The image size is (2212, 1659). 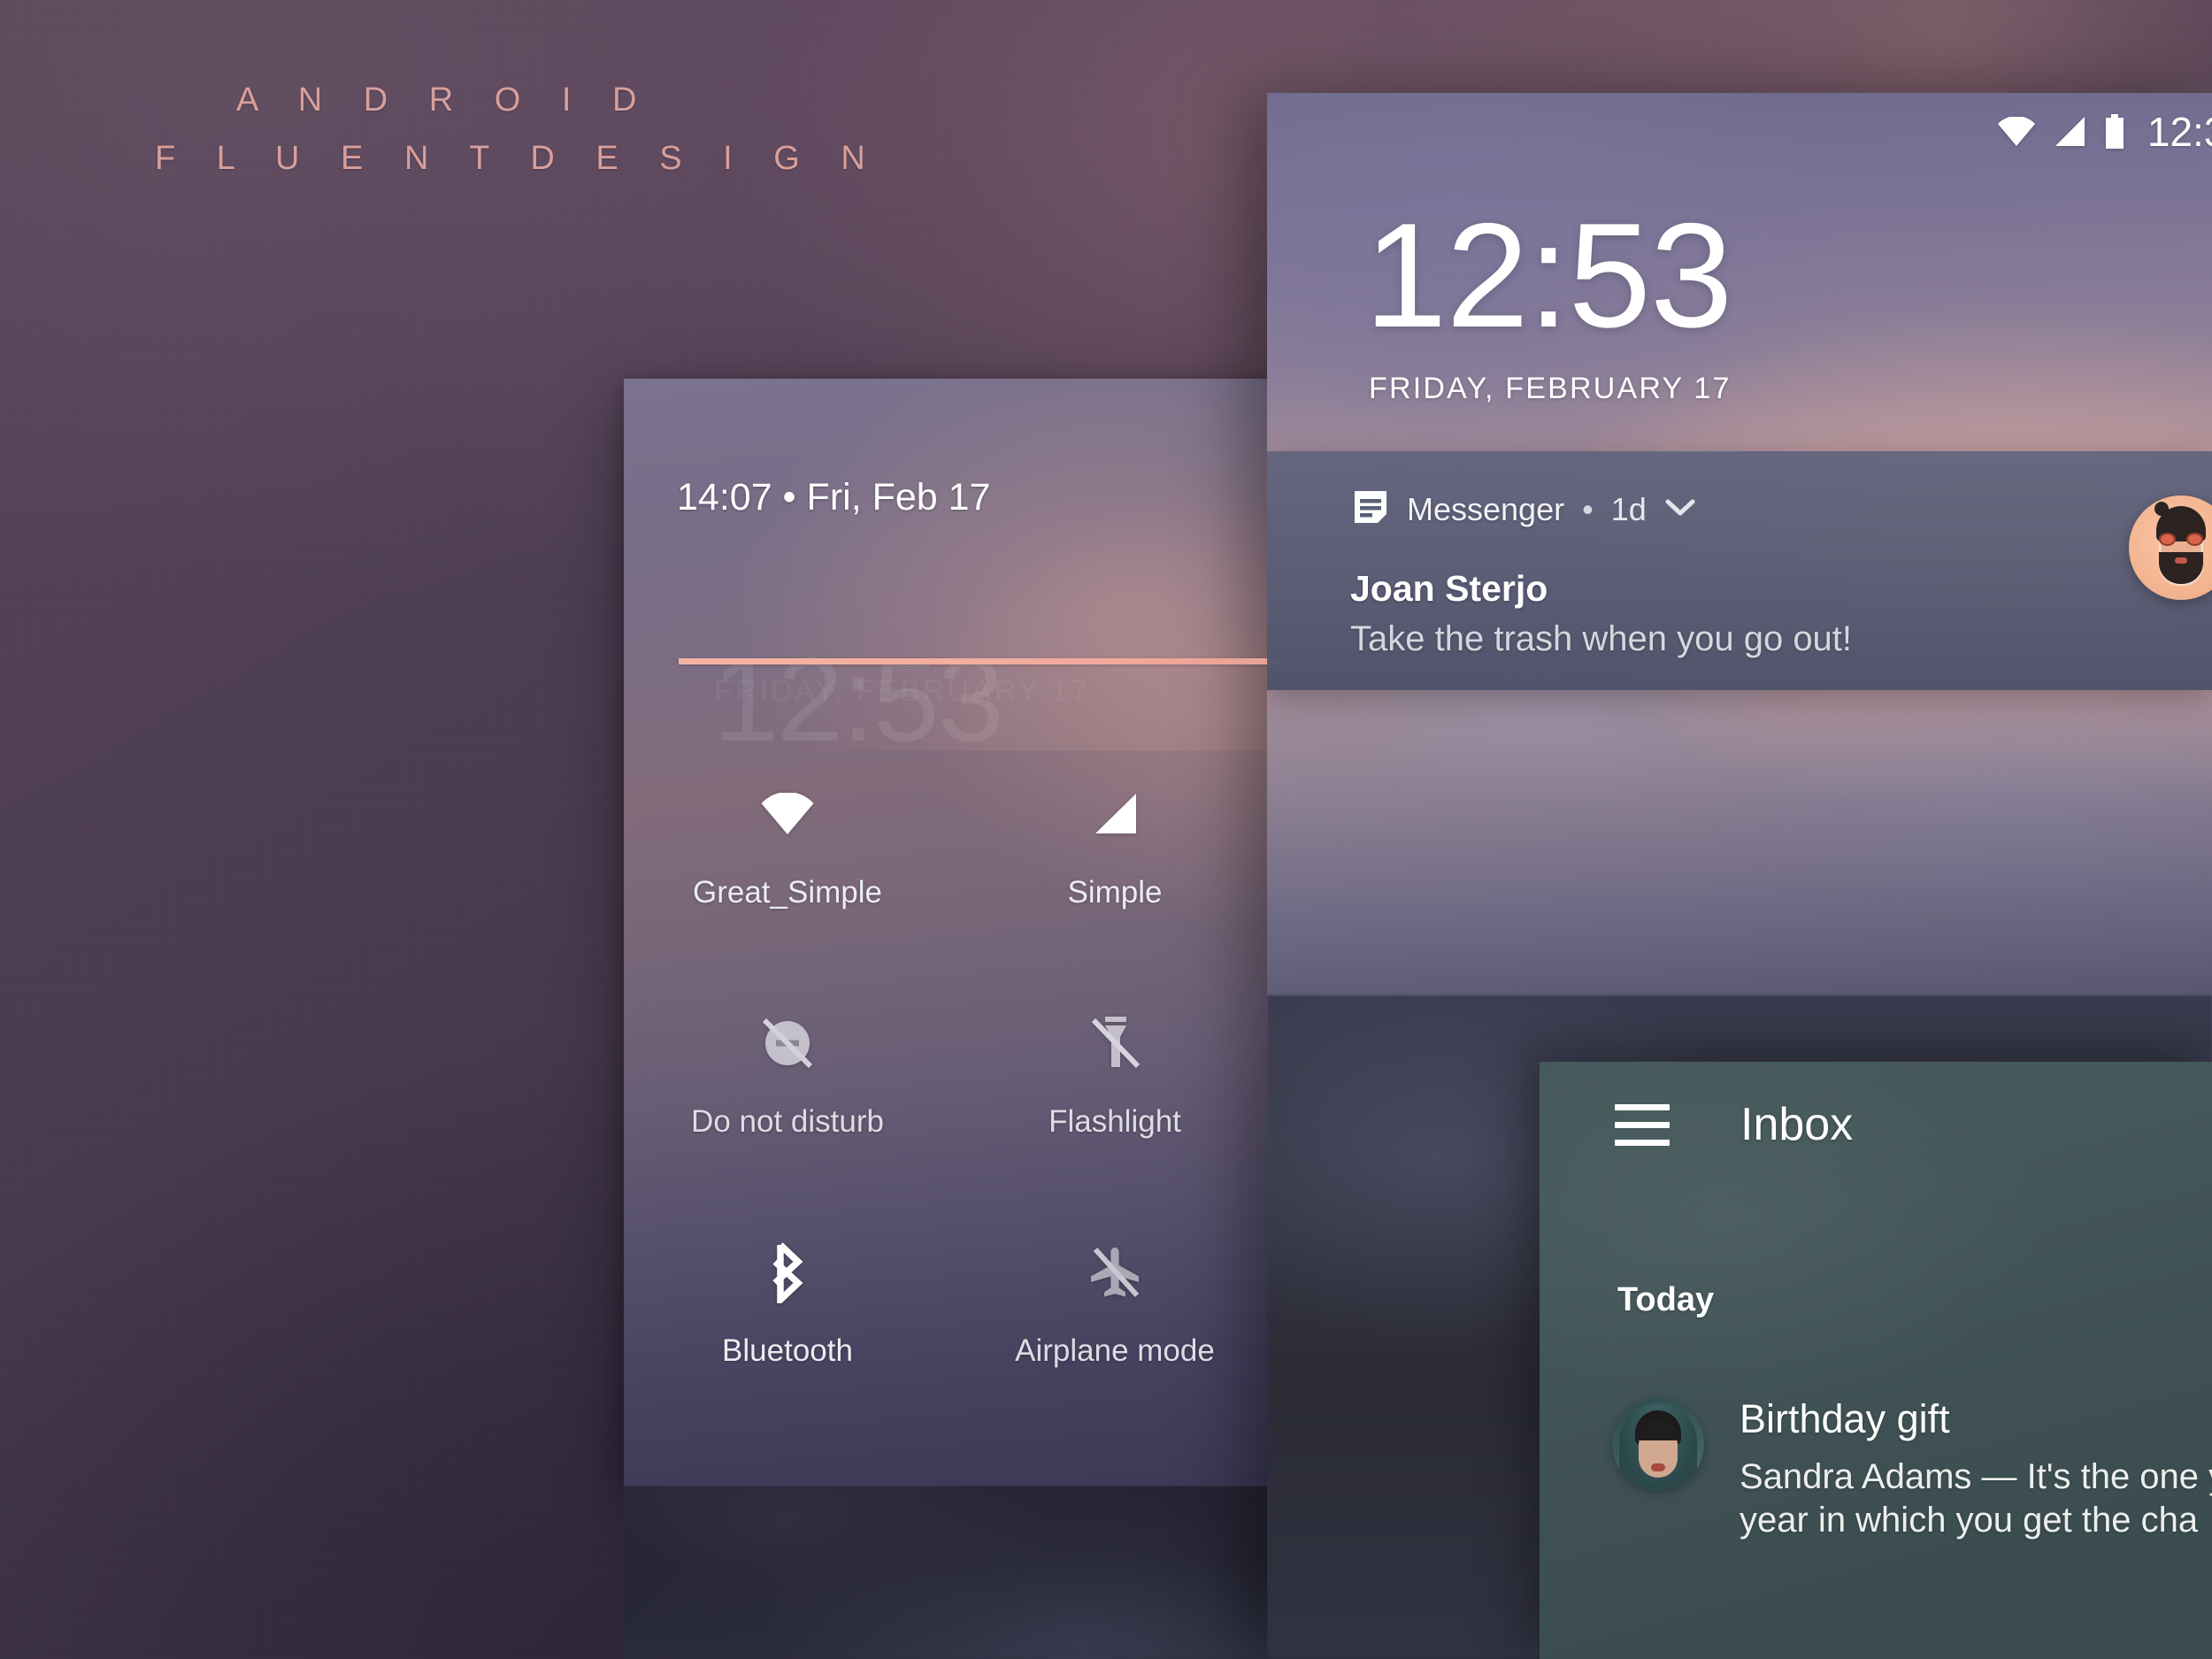 I want to click on status-bar: 12:30, so click(x=1740, y=132).